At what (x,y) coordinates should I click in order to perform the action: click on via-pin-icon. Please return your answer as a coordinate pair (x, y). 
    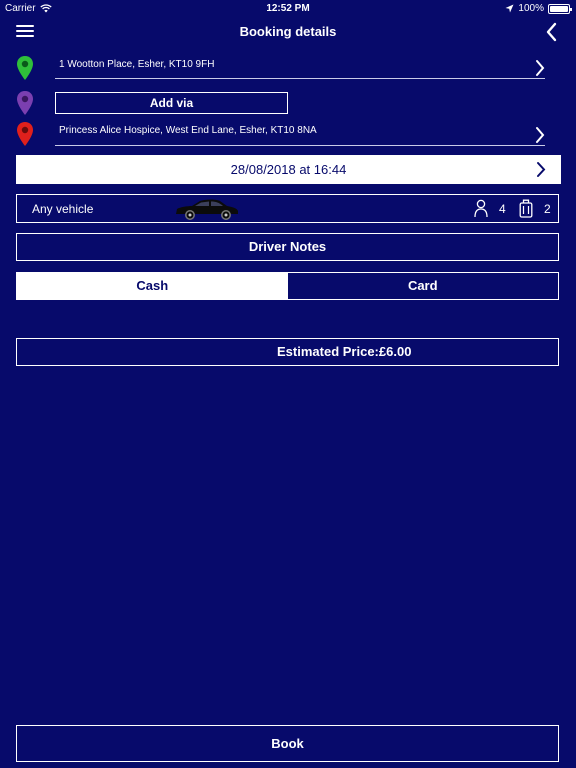
    Looking at the image, I should click on (25, 103).